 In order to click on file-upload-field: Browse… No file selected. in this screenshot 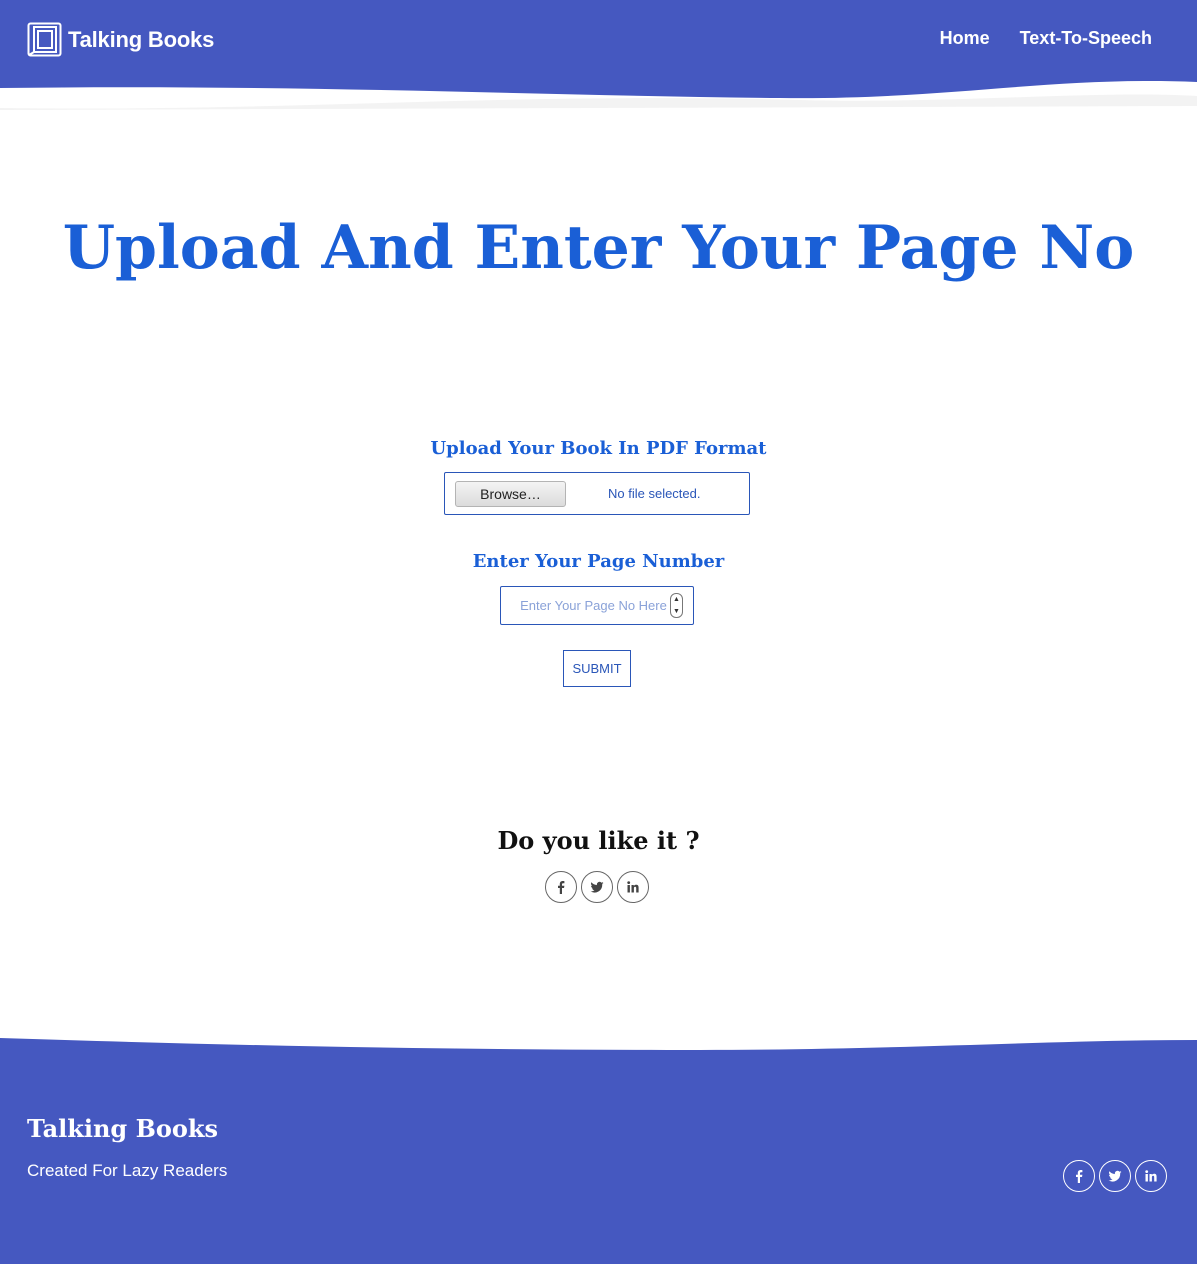, I will do `click(597, 493)`.